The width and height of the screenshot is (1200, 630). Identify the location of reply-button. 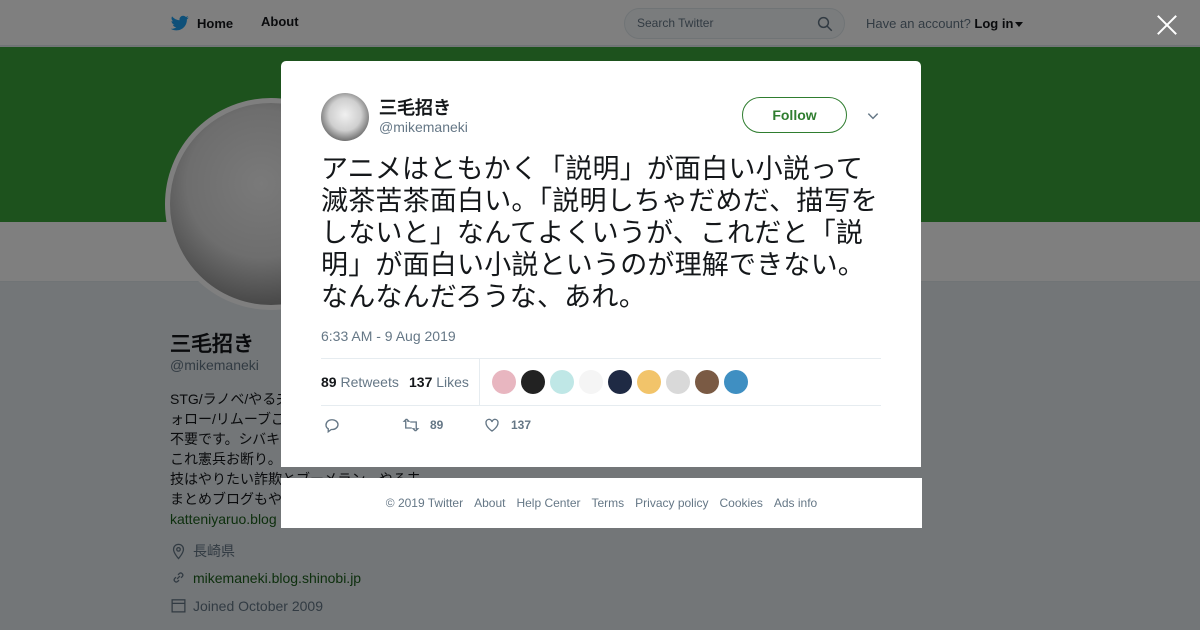
(337, 425).